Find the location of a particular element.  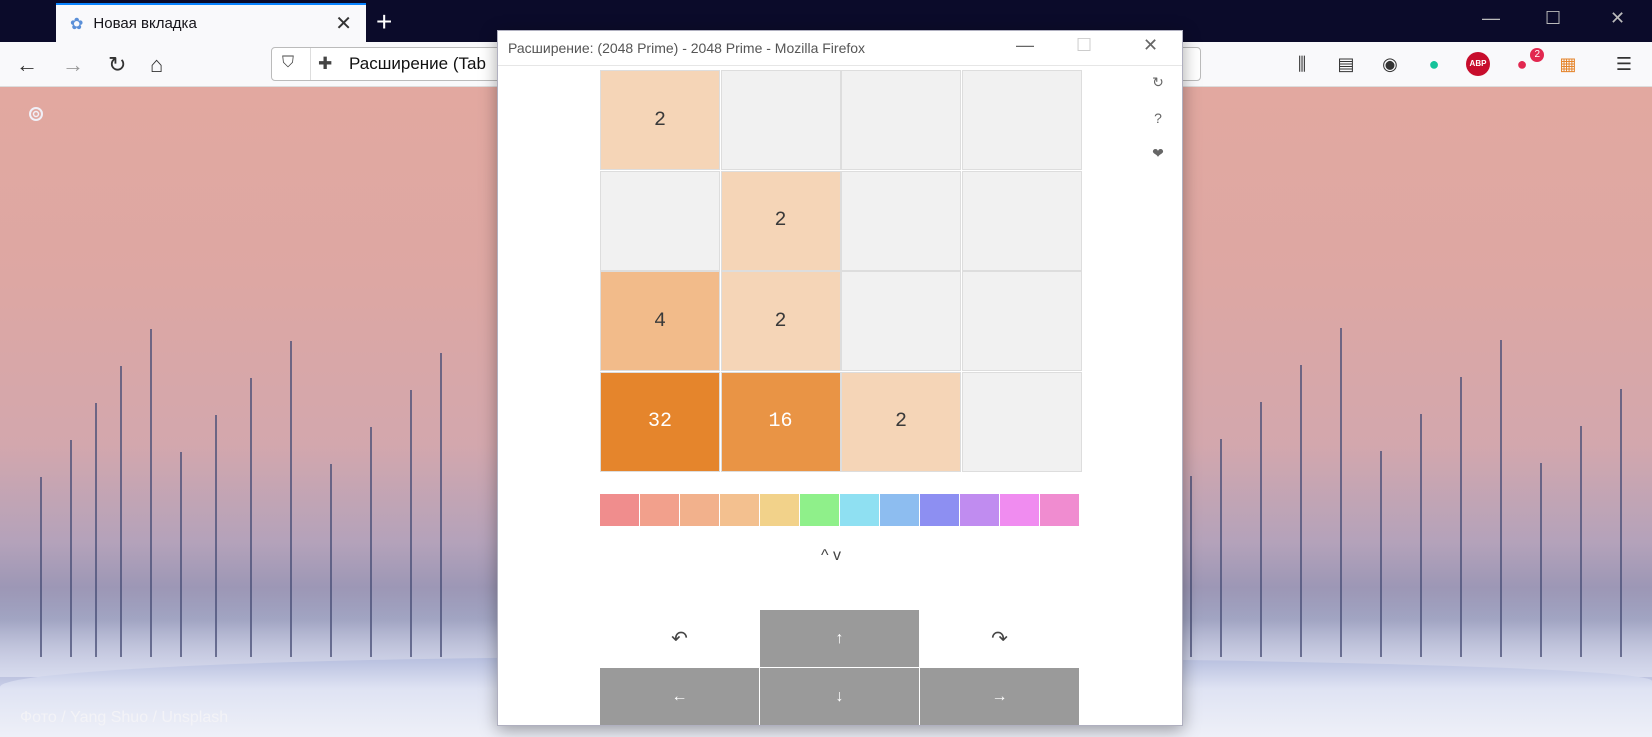

menu-hamburger-icon: ☰ is located at coordinates (1624, 64).